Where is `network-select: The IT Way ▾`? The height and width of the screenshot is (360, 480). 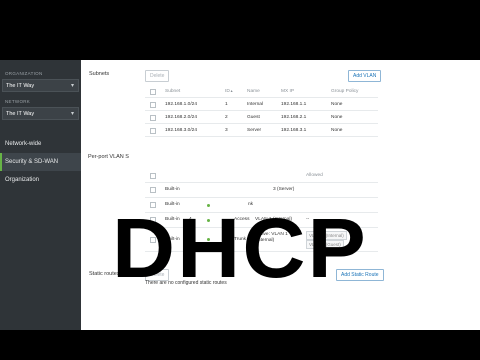
network-select: The IT Way ▾ is located at coordinates (40, 113).